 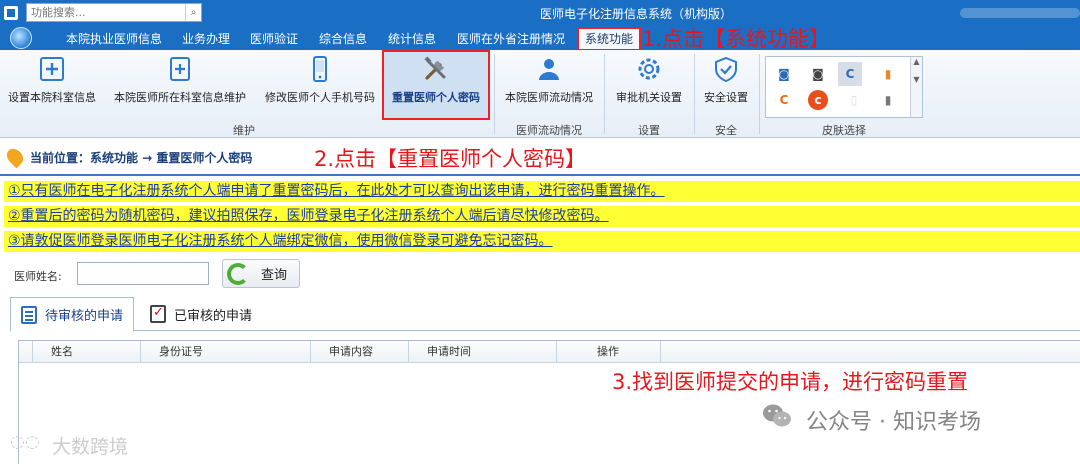 What do you see at coordinates (25, 442) in the screenshot?
I see `watermark-logo-icon: ◌◌` at bounding box center [25, 442].